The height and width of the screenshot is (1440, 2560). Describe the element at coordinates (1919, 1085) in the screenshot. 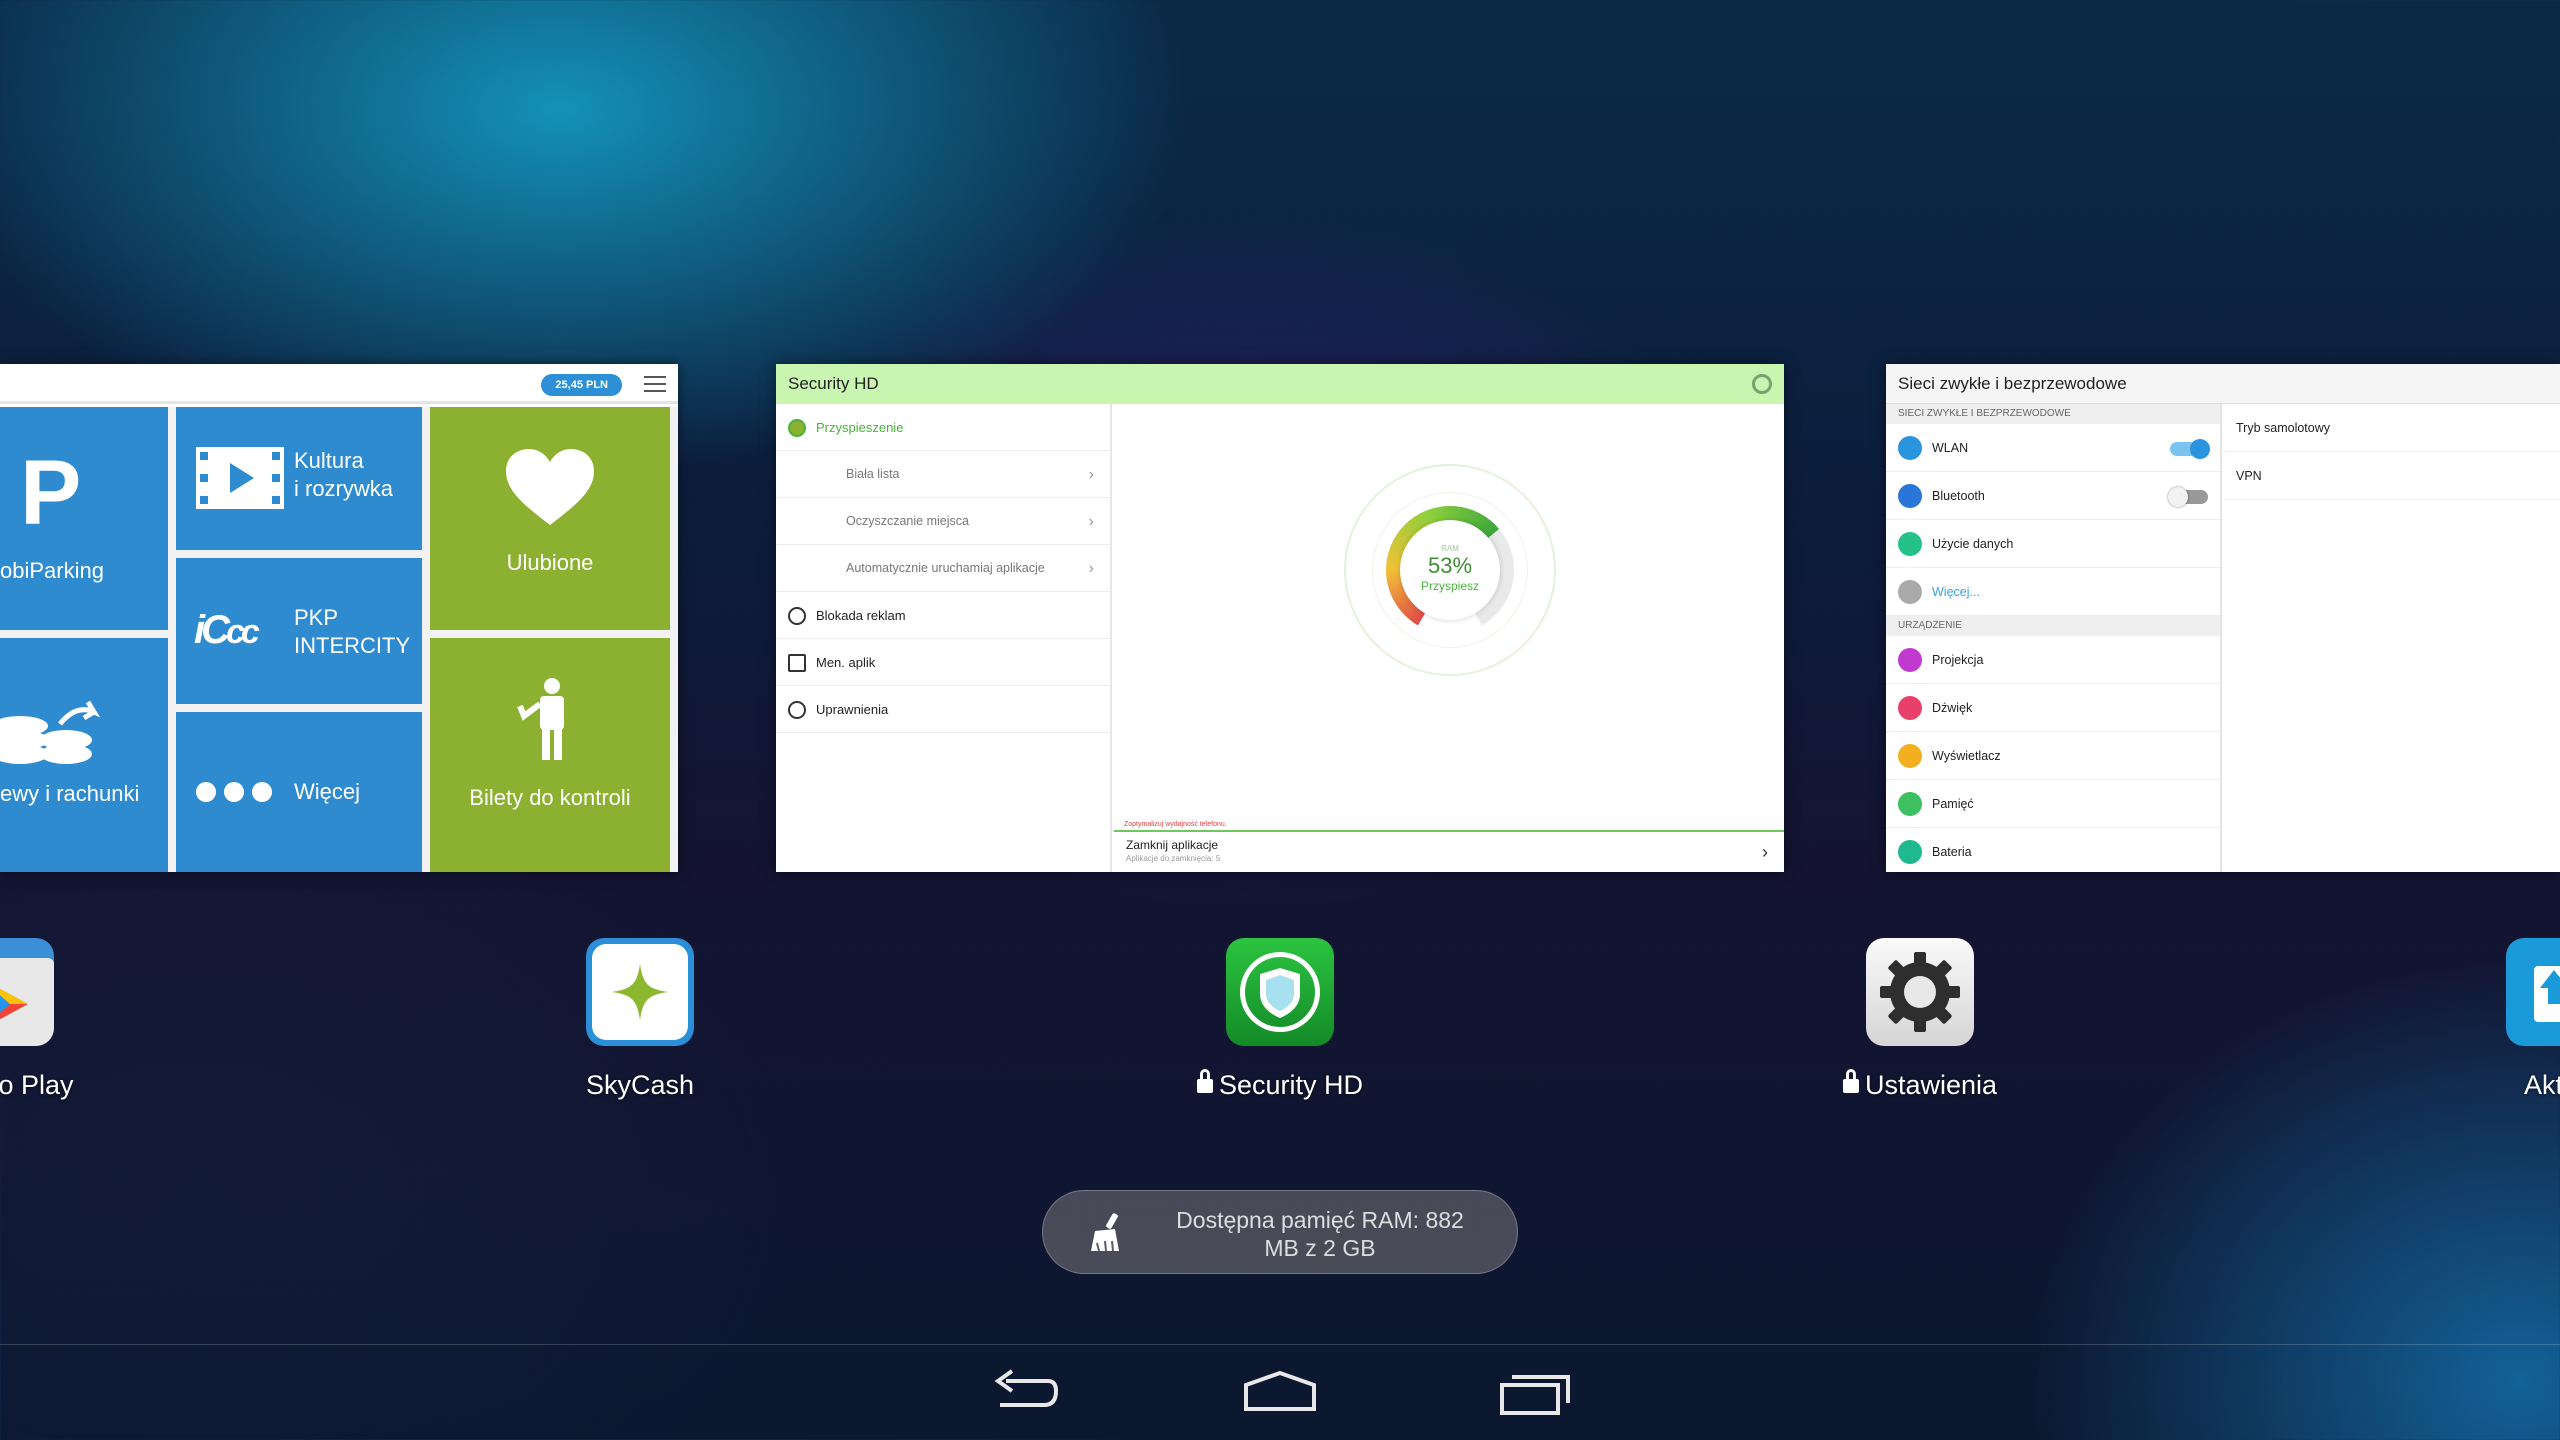

I see `app-label-ustawienia: Ustawienia` at that location.